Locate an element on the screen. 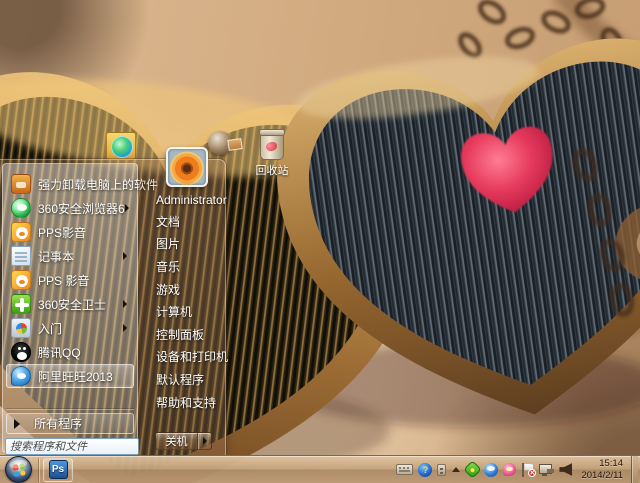  taskbar-clock: 15:14 2014/2/11 is located at coordinates (601, 470).